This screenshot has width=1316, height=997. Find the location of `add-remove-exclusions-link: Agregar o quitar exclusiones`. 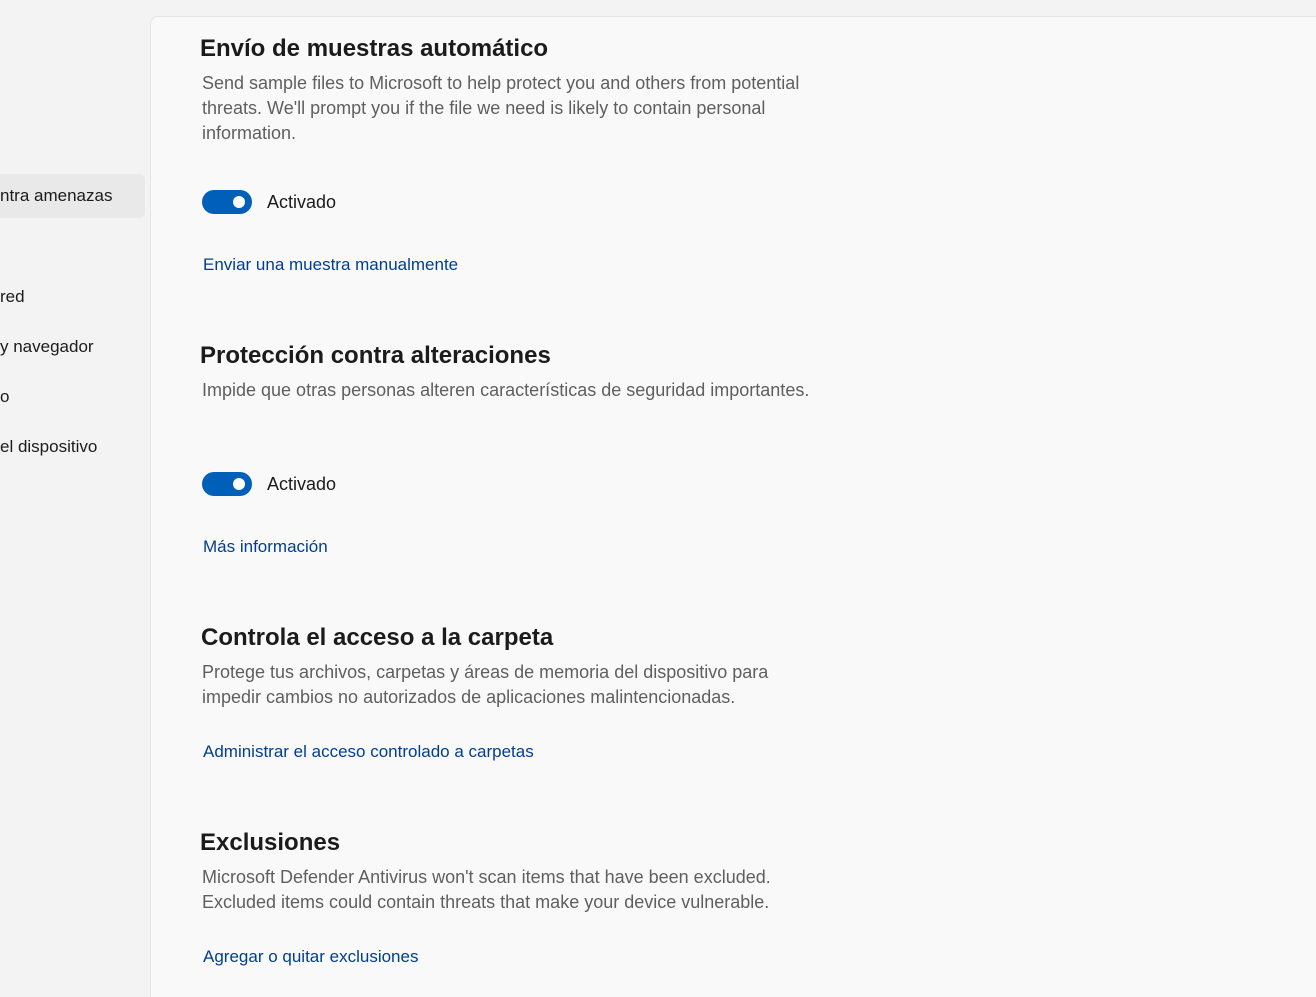

add-remove-exclusions-link: Agregar o quitar exclusiones is located at coordinates (310, 957).